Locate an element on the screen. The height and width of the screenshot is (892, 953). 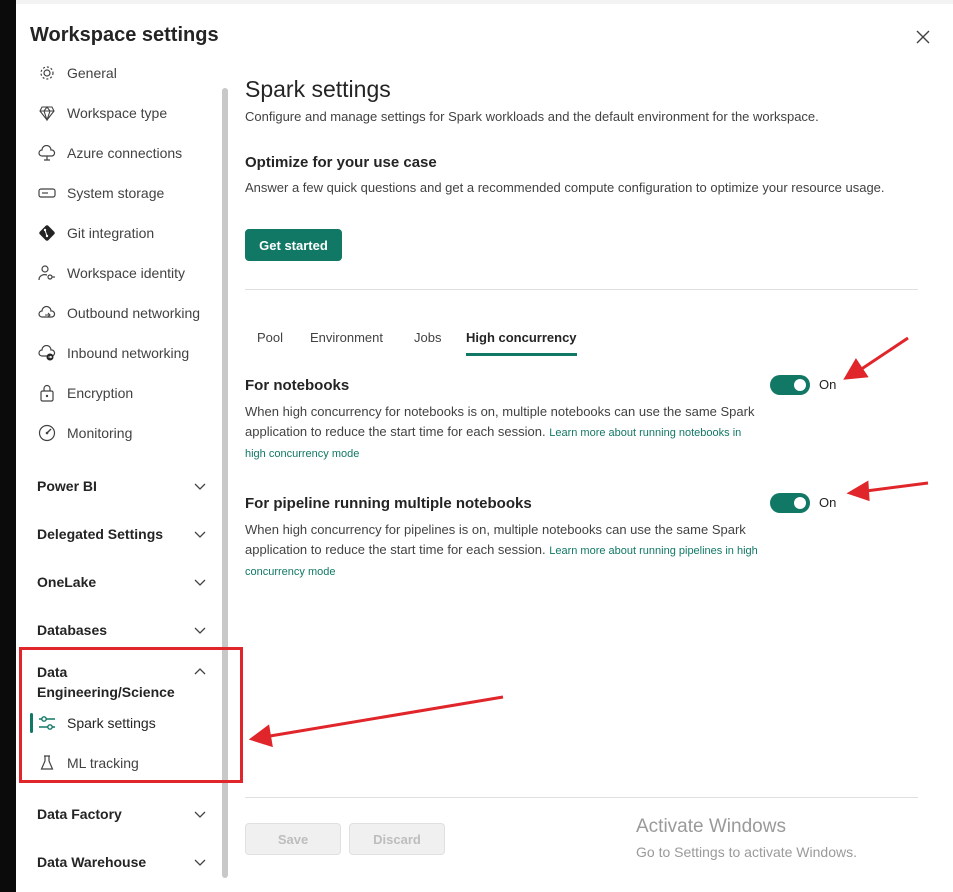
sidebar-item-system-storage: System storage is located at coordinates (119, 193).